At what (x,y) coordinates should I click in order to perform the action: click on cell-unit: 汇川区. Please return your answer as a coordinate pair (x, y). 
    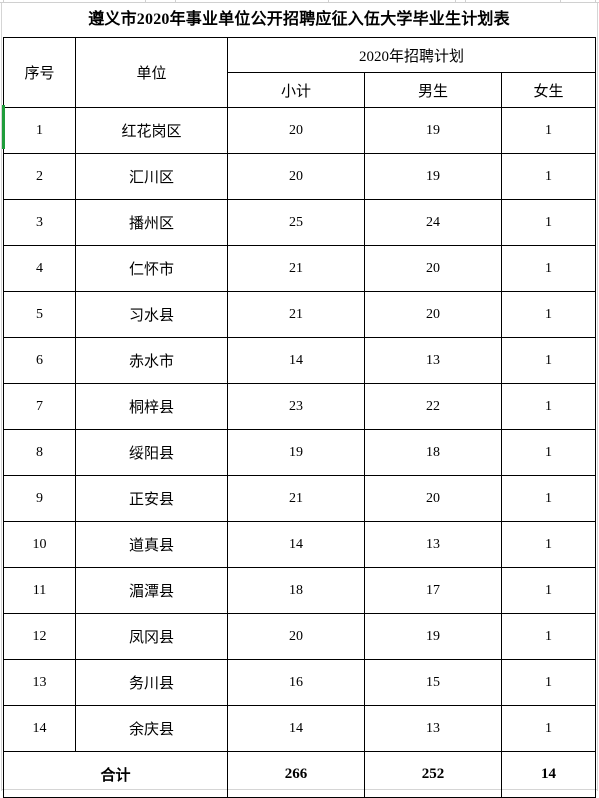
    Looking at the image, I should click on (151, 176).